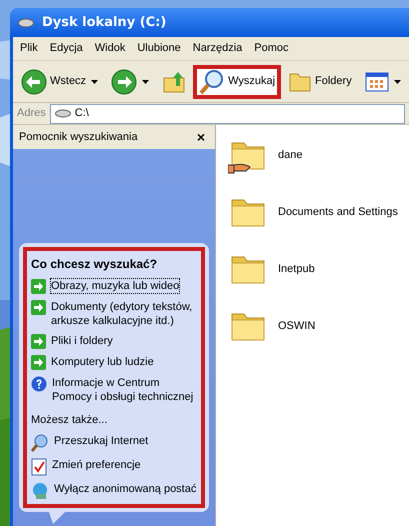 The height and width of the screenshot is (526, 409). I want to click on address-label: Adres, so click(31, 114).